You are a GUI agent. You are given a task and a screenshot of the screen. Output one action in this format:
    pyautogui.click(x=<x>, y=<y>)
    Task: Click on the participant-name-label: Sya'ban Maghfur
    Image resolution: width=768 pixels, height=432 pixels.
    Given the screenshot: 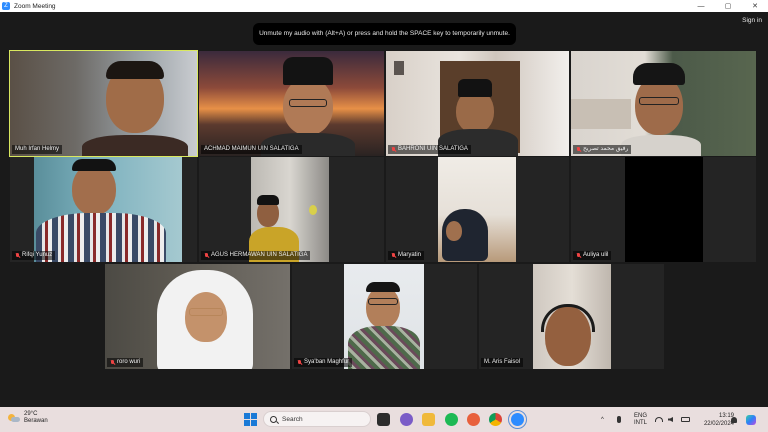 What is the action you would take?
    pyautogui.click(x=323, y=362)
    